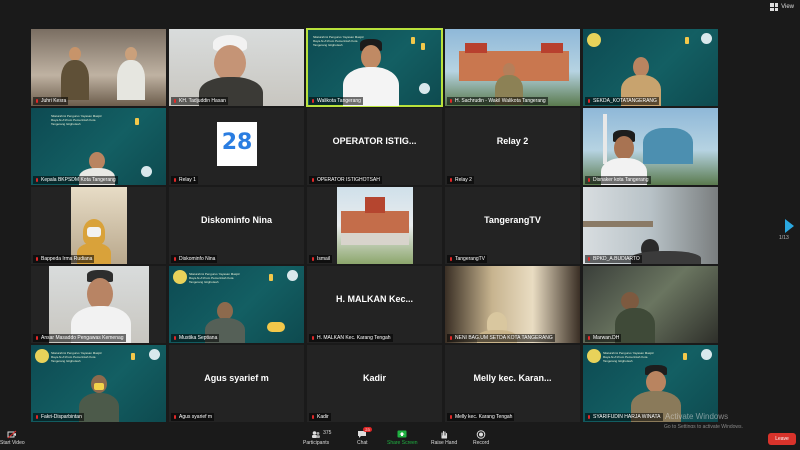  Describe the element at coordinates (236, 378) in the screenshot. I see `participant-name-display: Agus syarief m` at that location.